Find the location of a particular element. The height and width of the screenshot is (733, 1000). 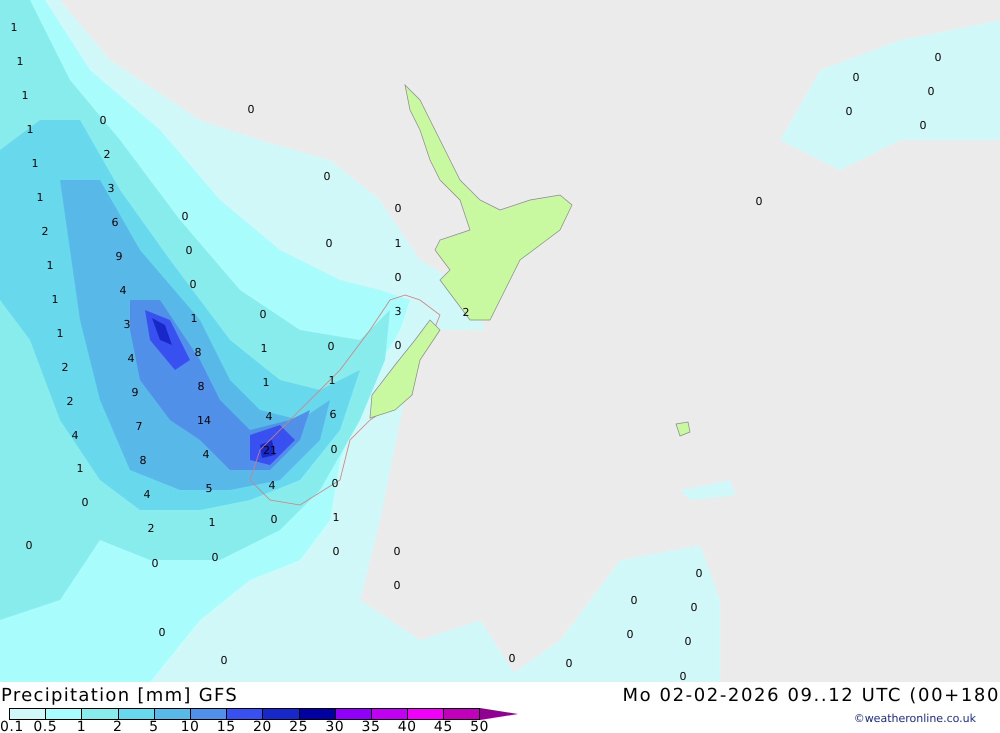

precip-value: 5 is located at coordinates (209, 488).